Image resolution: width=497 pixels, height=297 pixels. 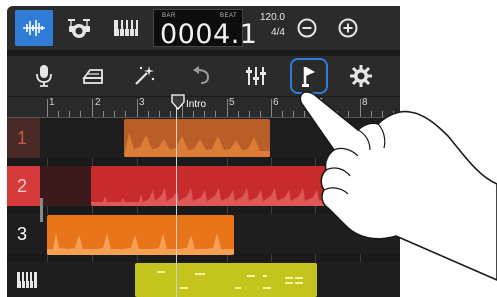 What do you see at coordinates (41, 210) in the screenshot?
I see `track-scrollbar` at bounding box center [41, 210].